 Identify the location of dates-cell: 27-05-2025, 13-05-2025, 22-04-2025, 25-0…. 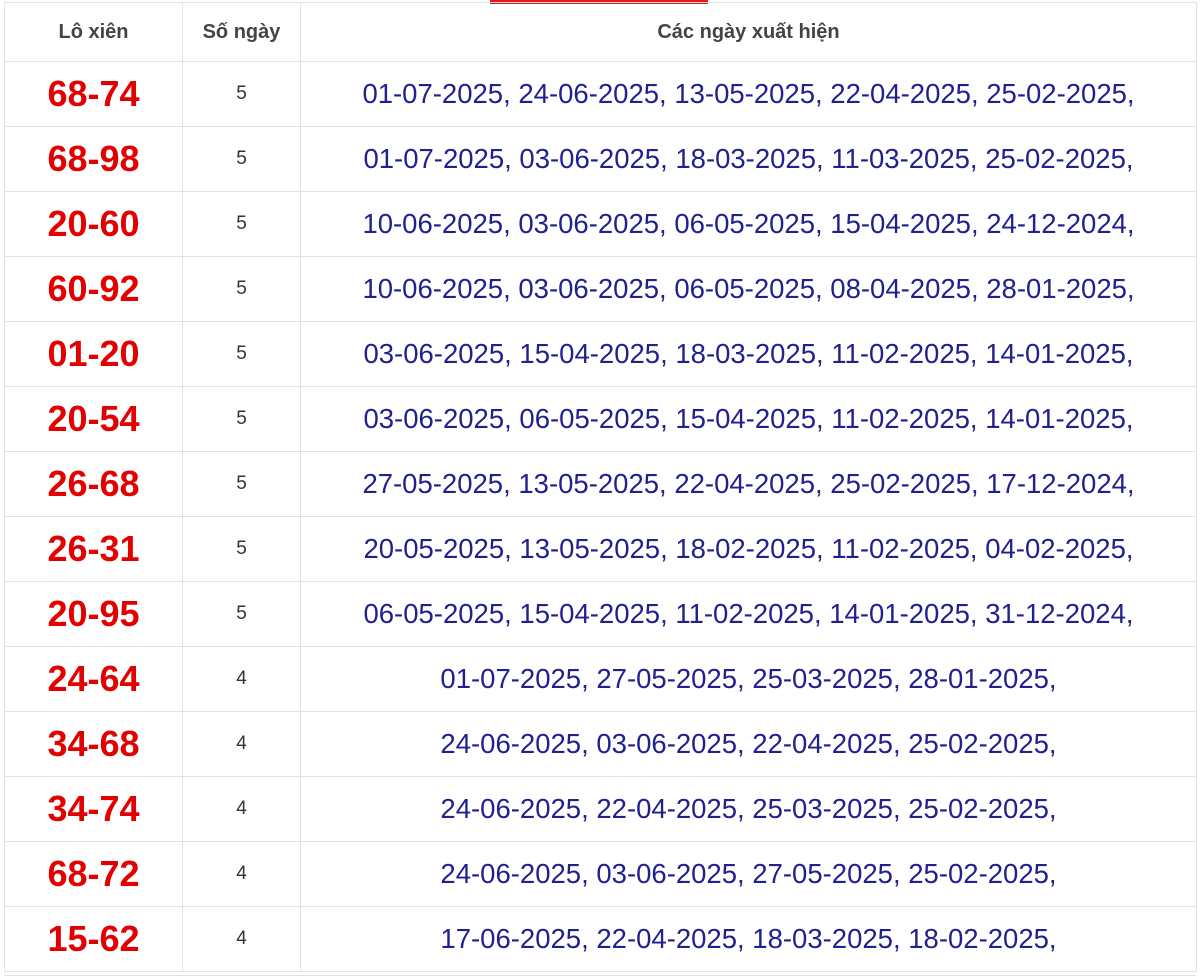
(748, 484).